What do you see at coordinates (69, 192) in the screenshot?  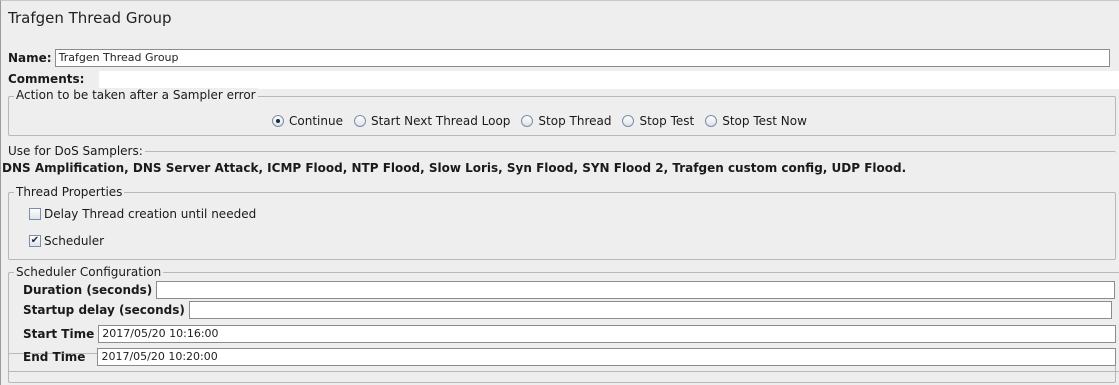 I see `thread-properties-legend: Thread Properties` at bounding box center [69, 192].